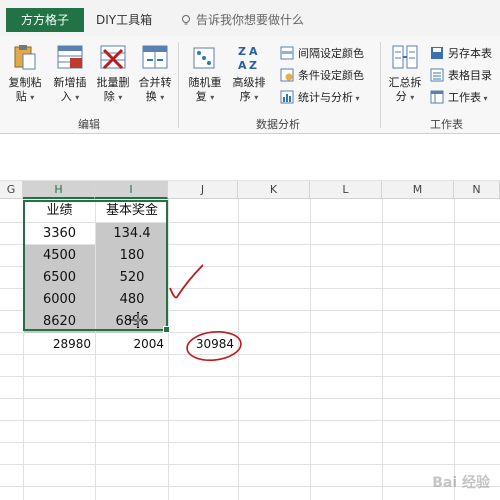 This screenshot has height=500, width=500. I want to click on column-header-j: J, so click(203, 190).